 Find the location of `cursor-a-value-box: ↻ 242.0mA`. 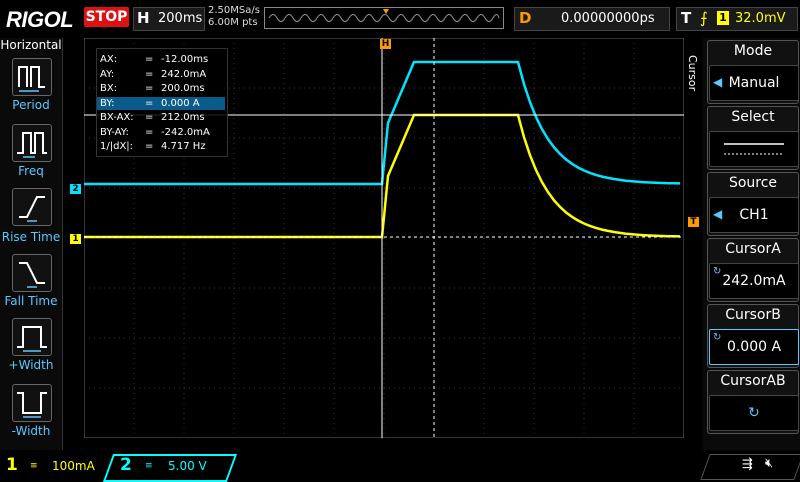

cursor-a-value-box: ↻ 242.0mA is located at coordinates (754, 281).